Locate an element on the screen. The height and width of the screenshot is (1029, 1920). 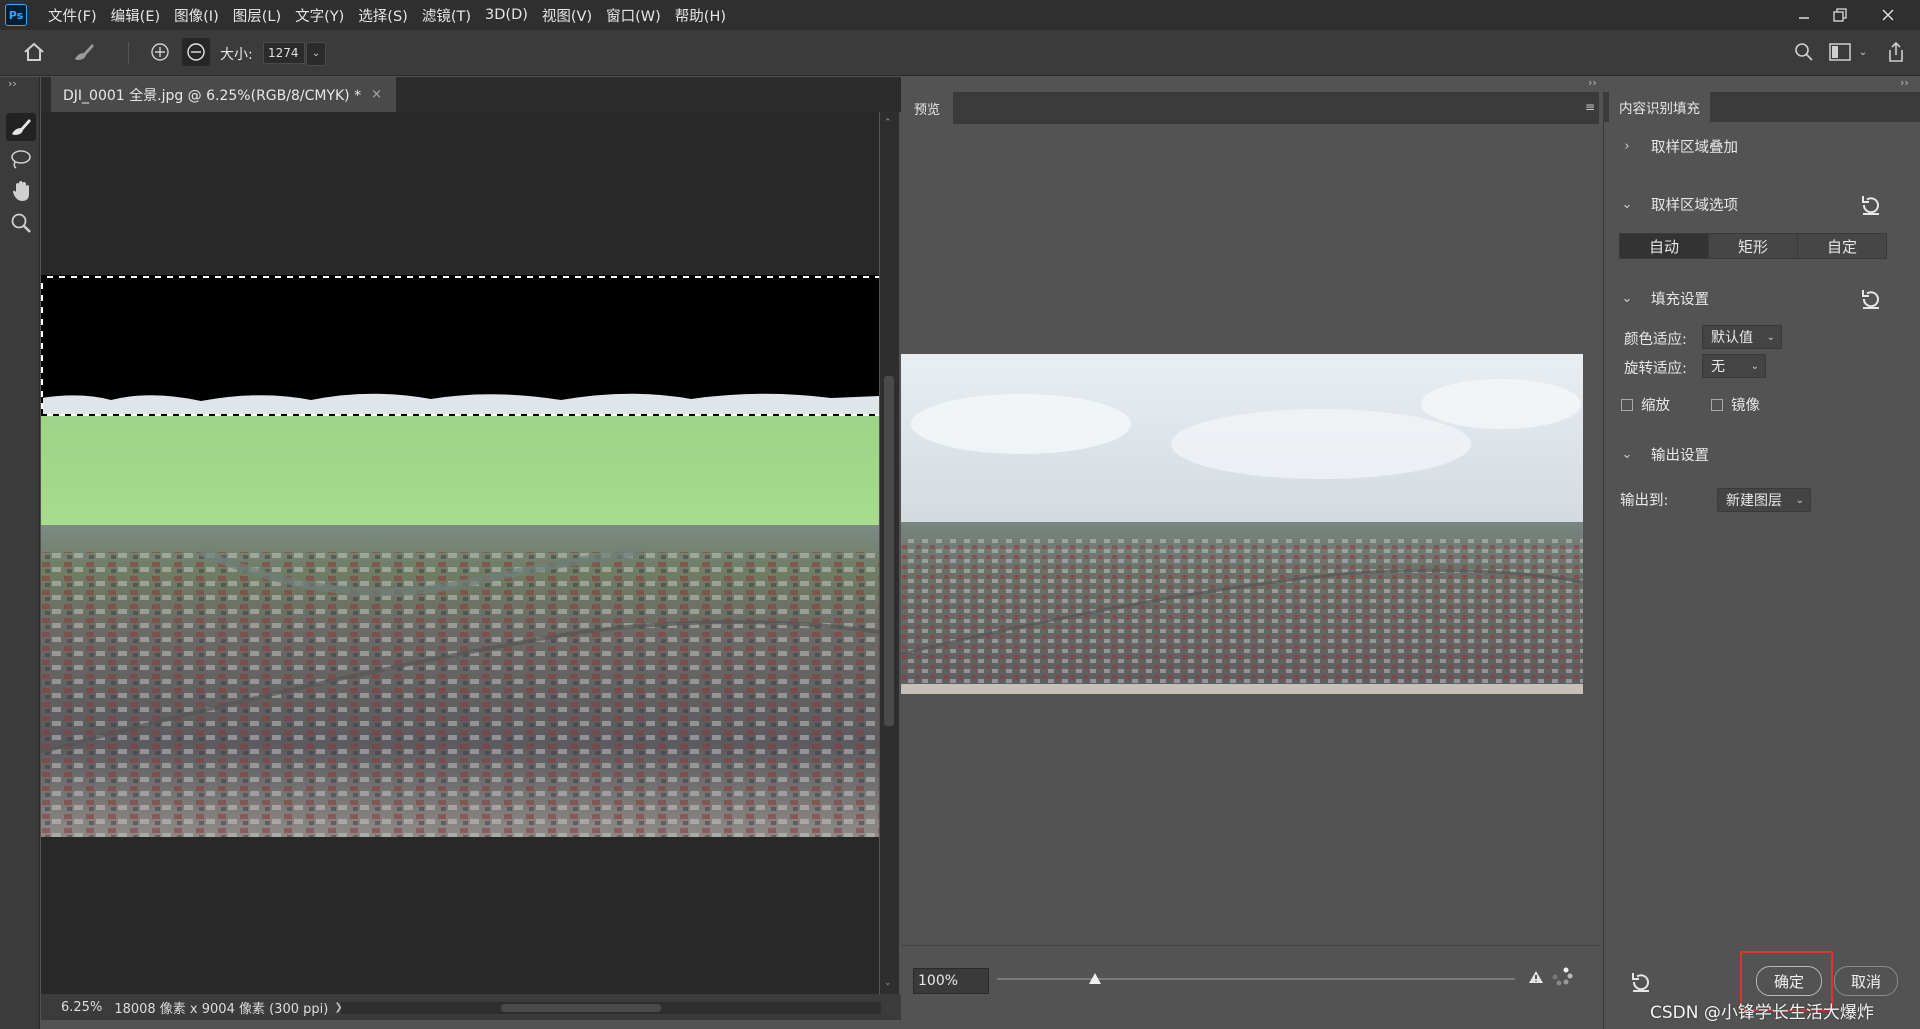
document-tab-title: DJI_0001 全景.jpg @ 6.25%(RGB/8/CMYK) * is located at coordinates (212, 95).